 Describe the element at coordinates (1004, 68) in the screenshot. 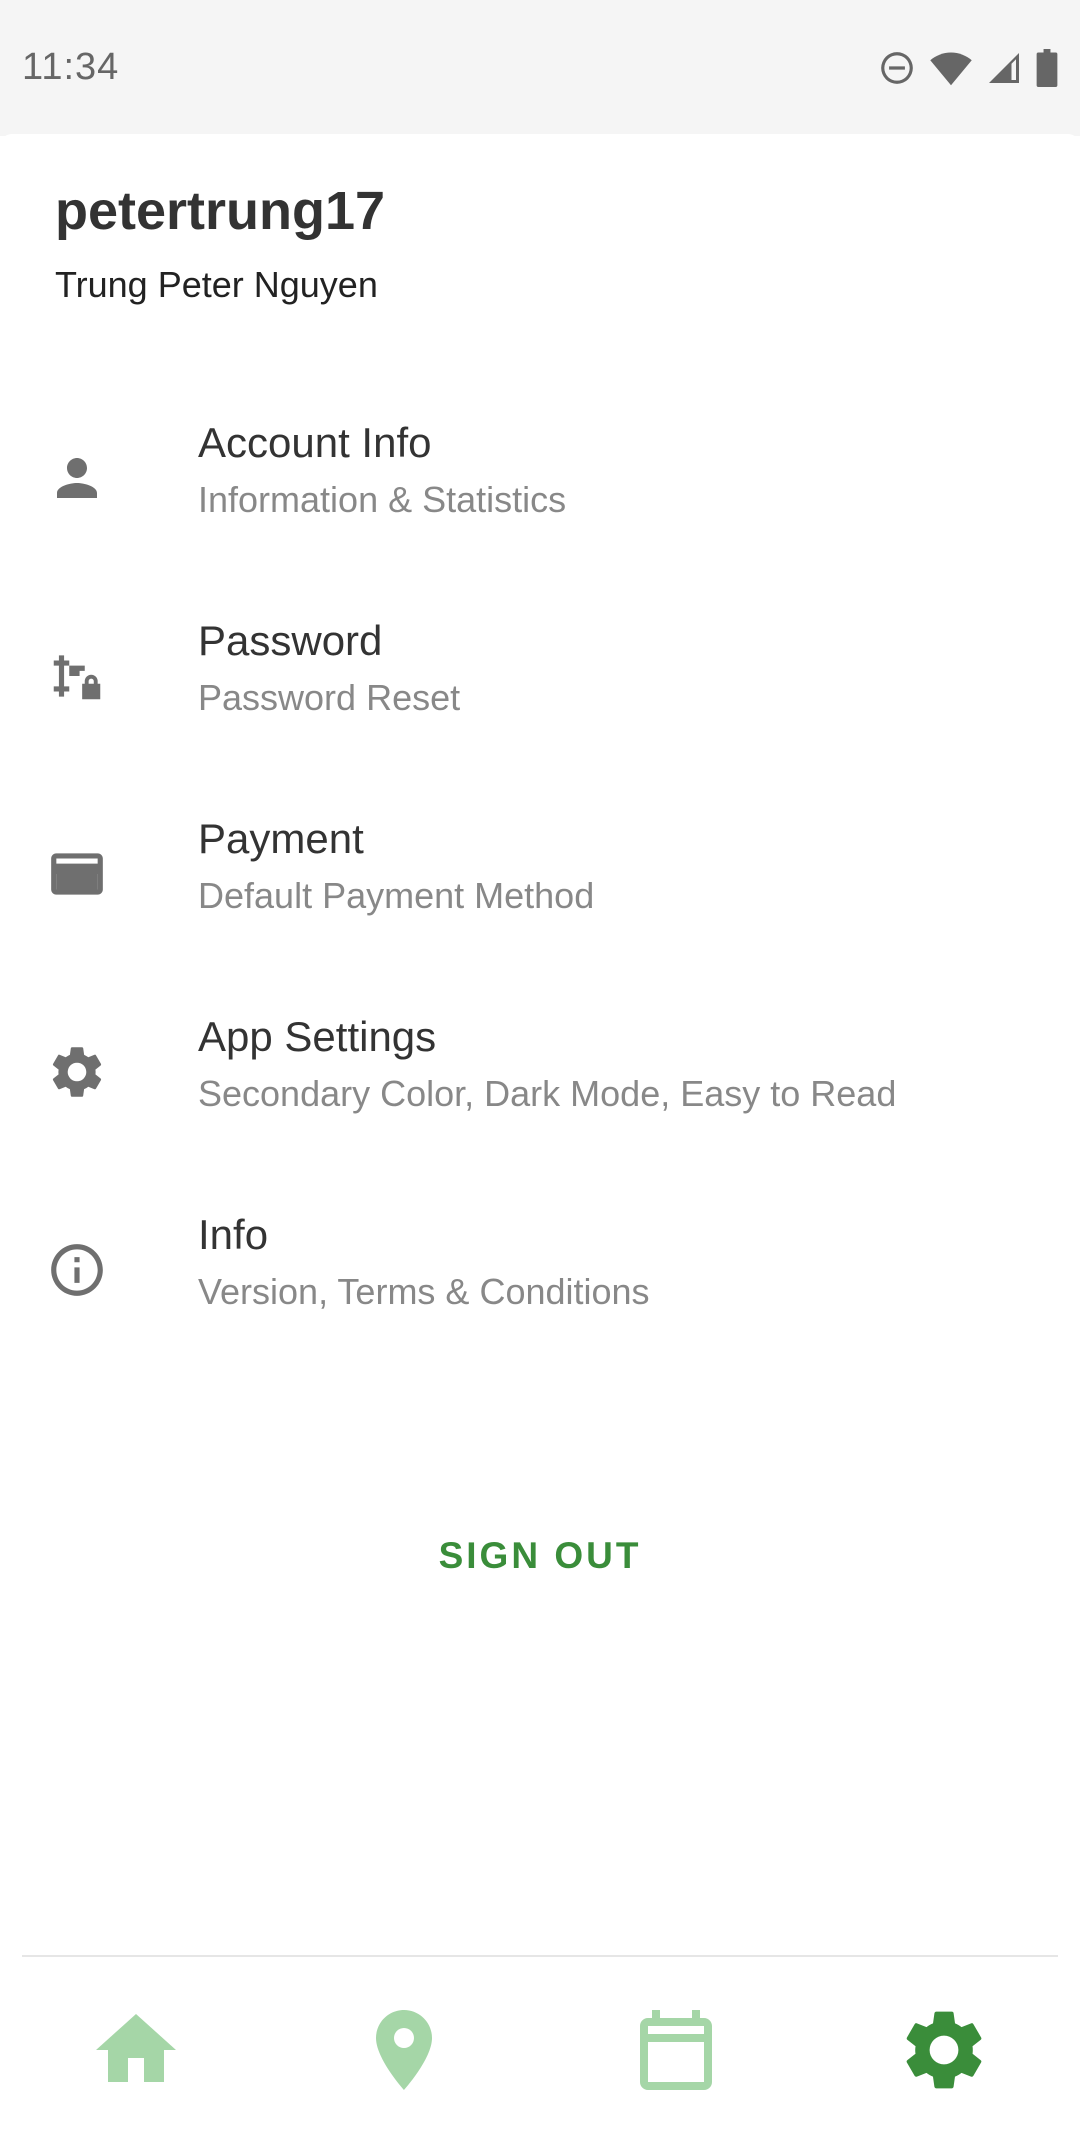

I see `cell-signal-icon` at that location.